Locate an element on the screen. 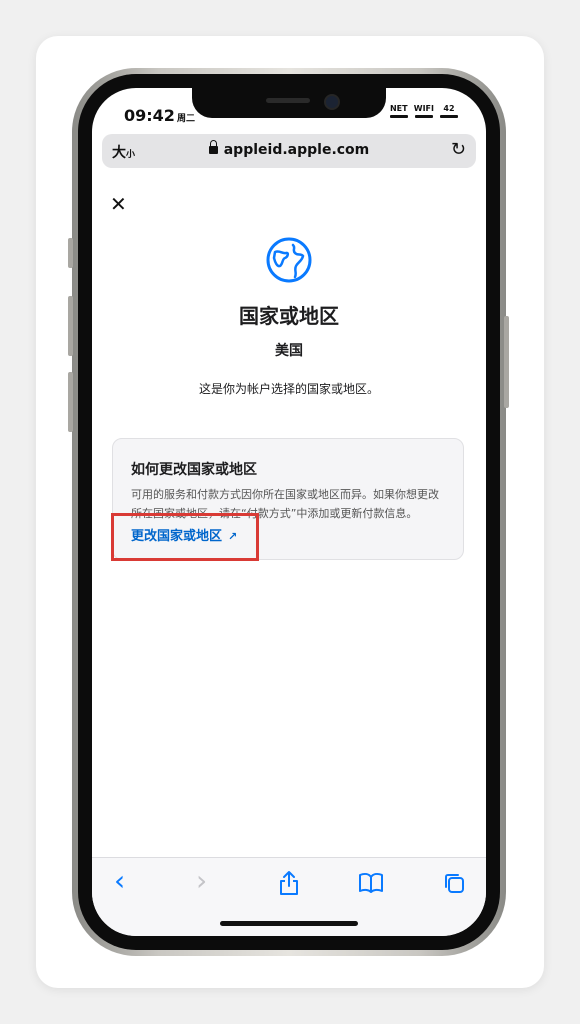 Image resolution: width=580 pixels, height=1024 pixels. status-indicators: NET WIFI 42 is located at coordinates (424, 111).